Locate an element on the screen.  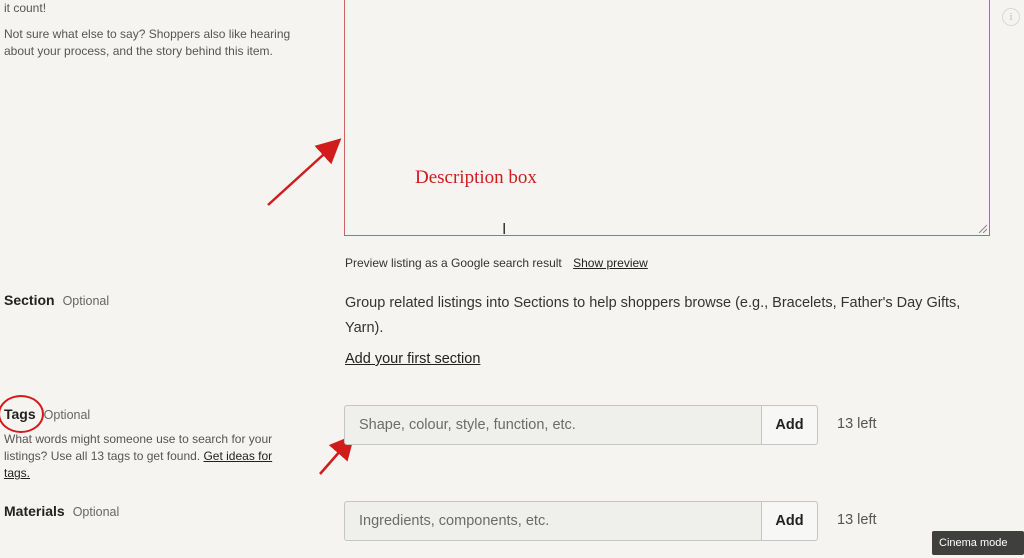
materials-label: Materials Optional is located at coordinates (61, 511).